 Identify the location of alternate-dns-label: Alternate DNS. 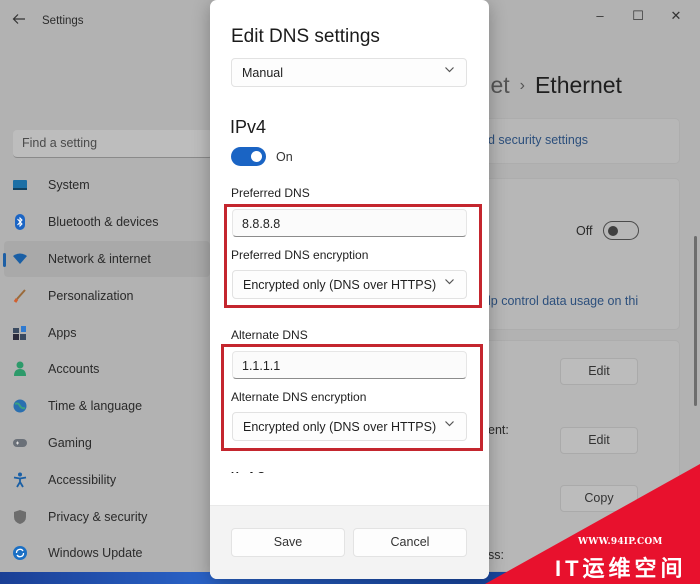
(269, 335).